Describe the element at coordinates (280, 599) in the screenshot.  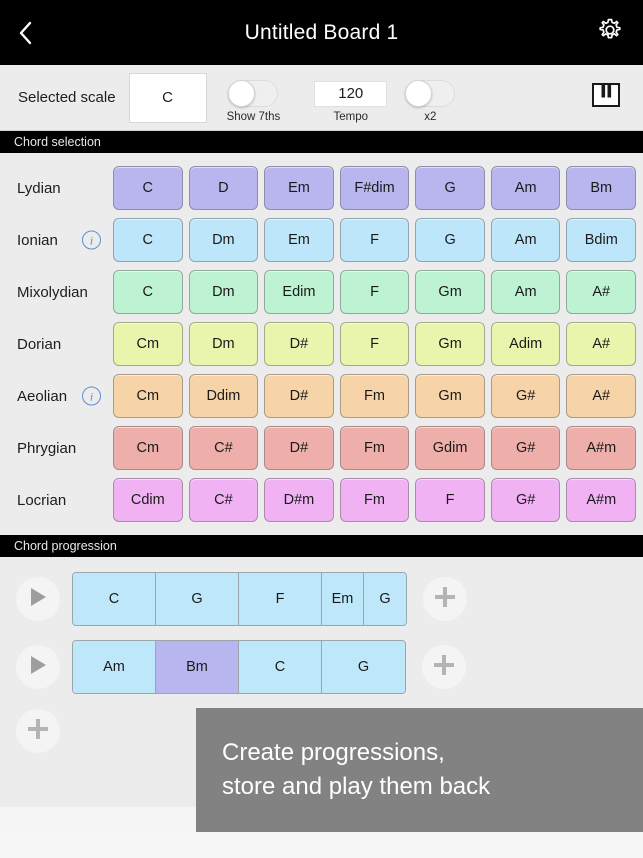
I see `progression-chord-cell: F` at that location.